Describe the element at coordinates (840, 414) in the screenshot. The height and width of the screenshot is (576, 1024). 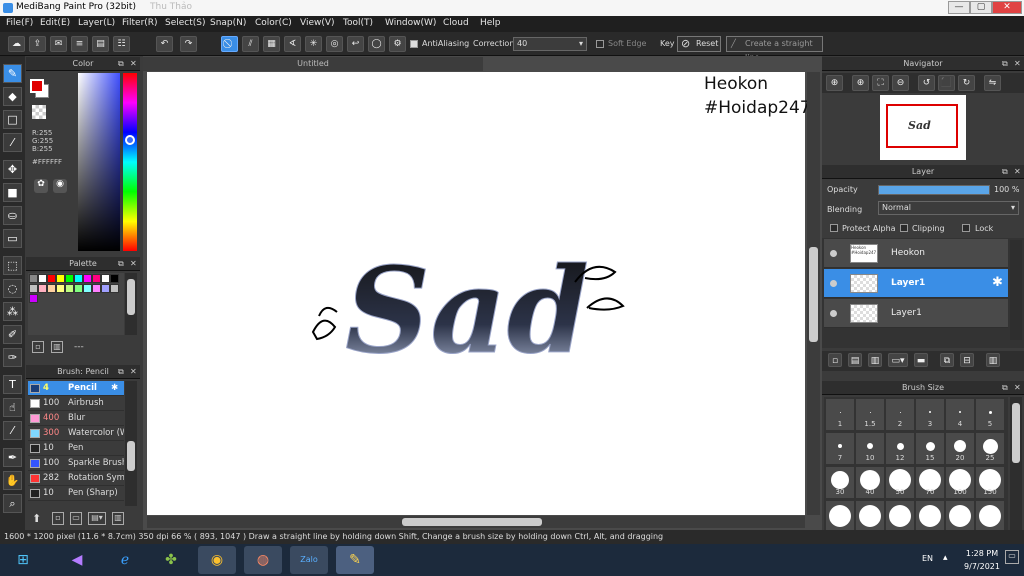
I see `brush-size-cell: 1` at that location.